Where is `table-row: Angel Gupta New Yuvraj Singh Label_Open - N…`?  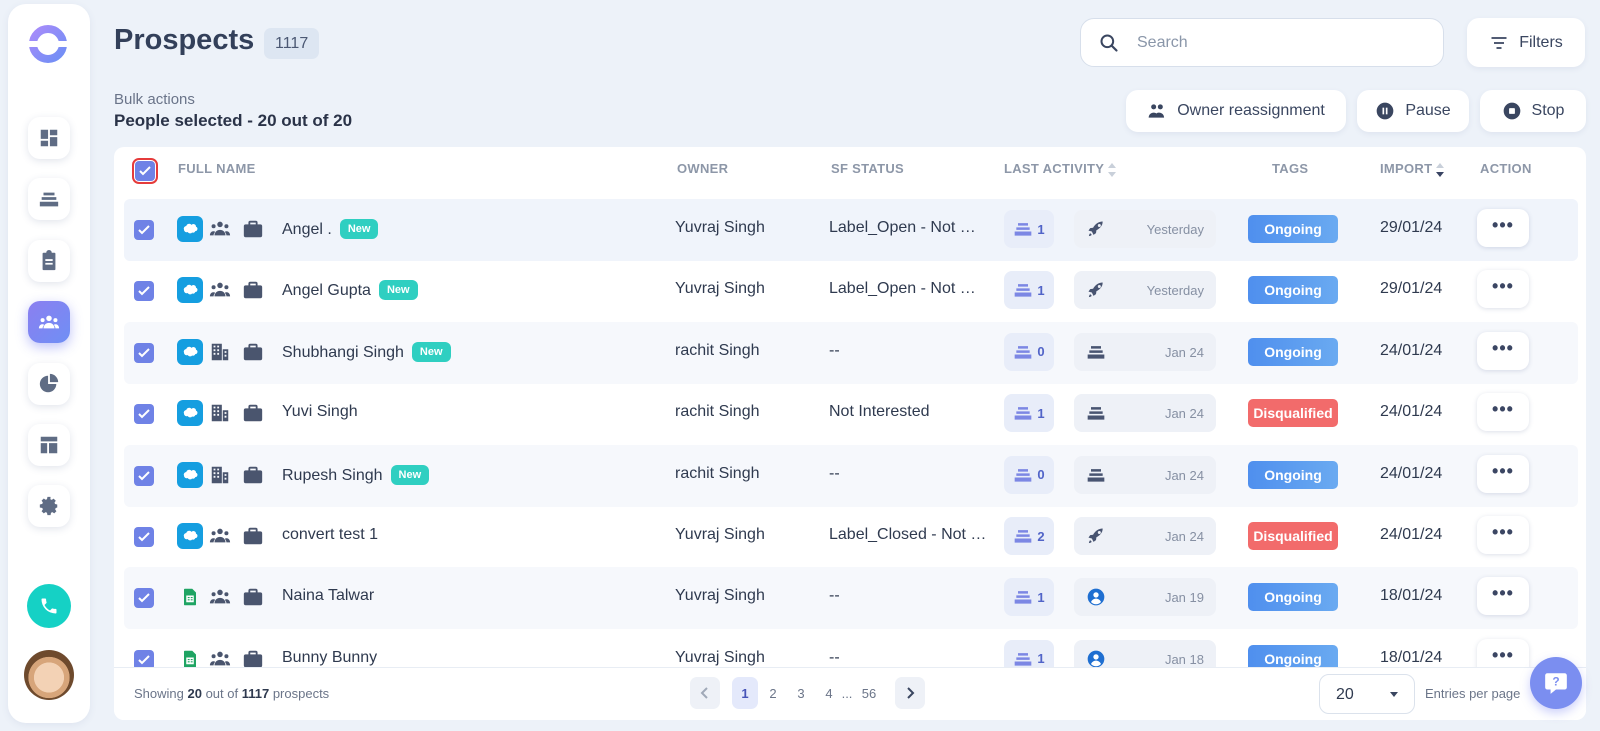
table-row: Angel Gupta New Yuvraj Singh Label_Open - N… is located at coordinates (851, 291).